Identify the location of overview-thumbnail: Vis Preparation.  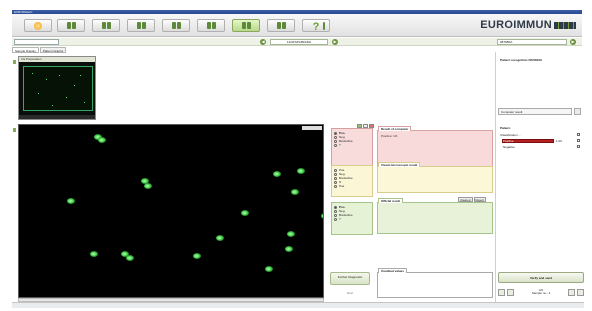
(57, 88).